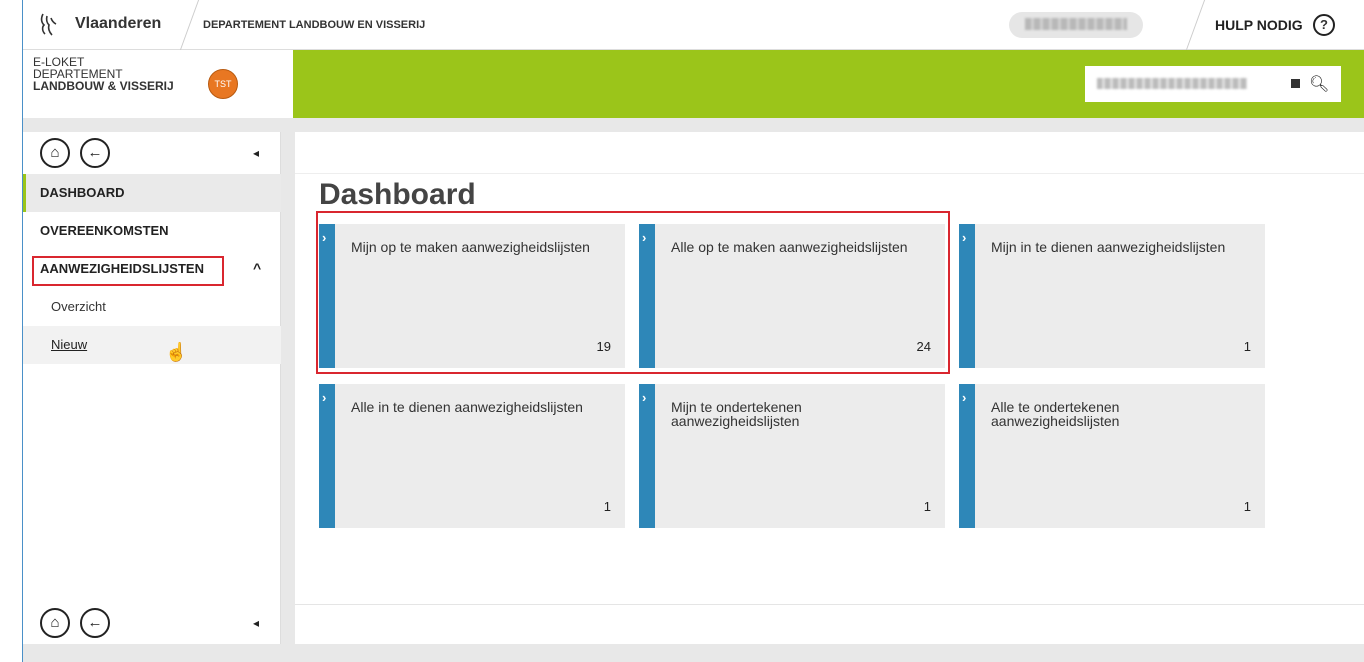 This screenshot has width=1364, height=662. Describe the element at coordinates (1295, 83) in the screenshot. I see `search-option-icon` at that location.